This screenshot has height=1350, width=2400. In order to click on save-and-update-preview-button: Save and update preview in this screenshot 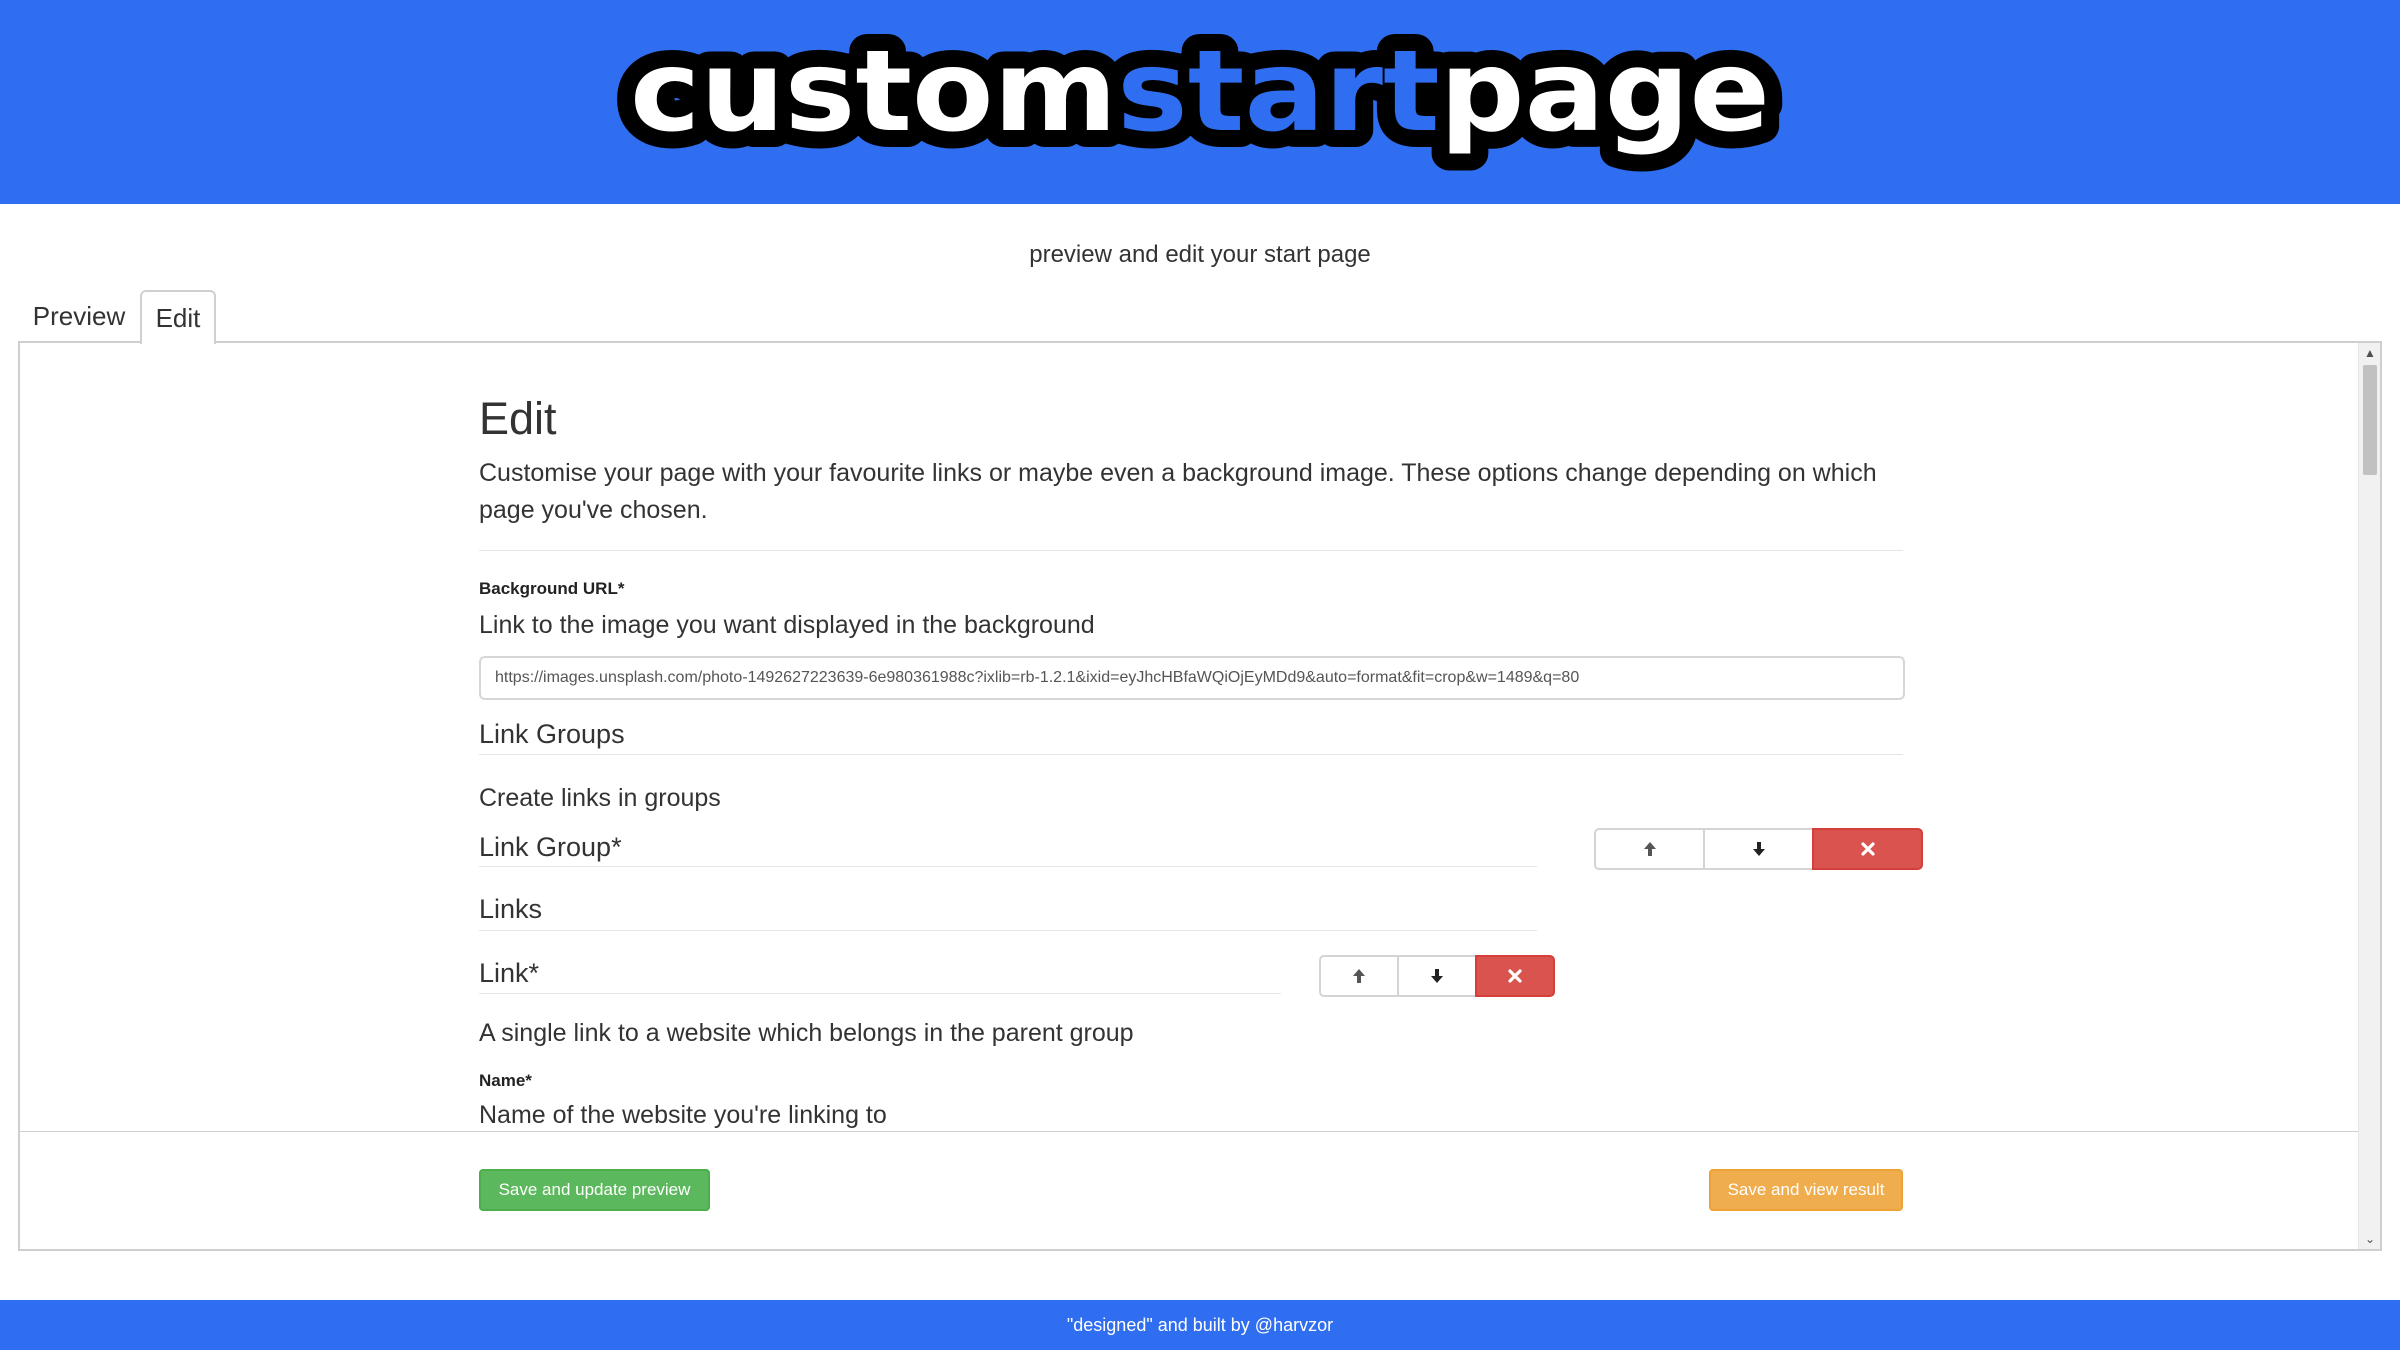, I will do `click(594, 1190)`.